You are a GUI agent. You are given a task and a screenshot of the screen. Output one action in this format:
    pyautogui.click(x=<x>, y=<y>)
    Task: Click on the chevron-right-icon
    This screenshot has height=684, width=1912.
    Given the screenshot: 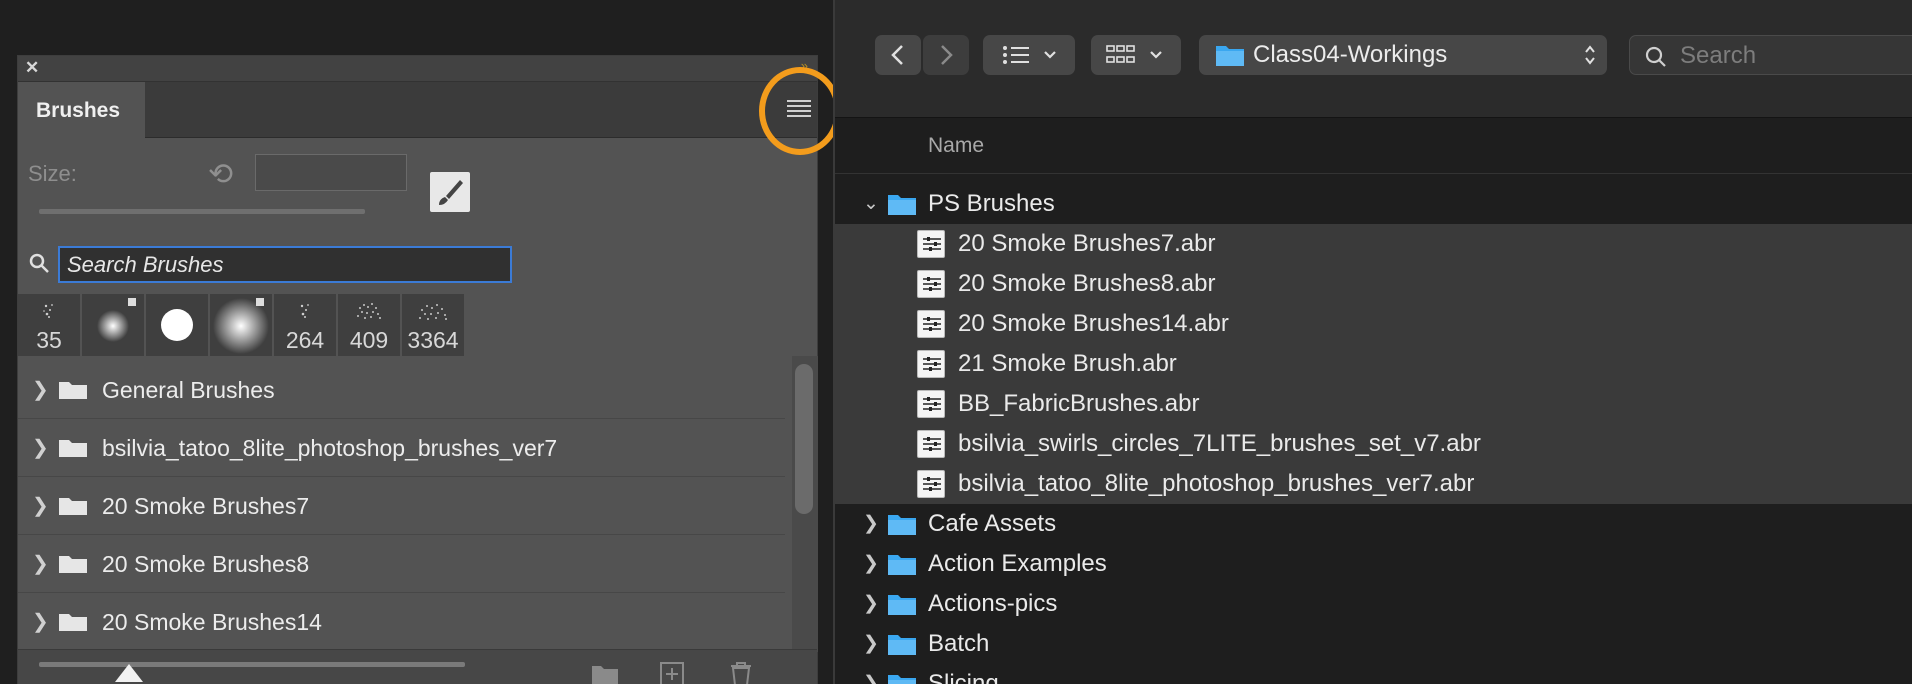 What is the action you would take?
    pyautogui.click(x=947, y=55)
    